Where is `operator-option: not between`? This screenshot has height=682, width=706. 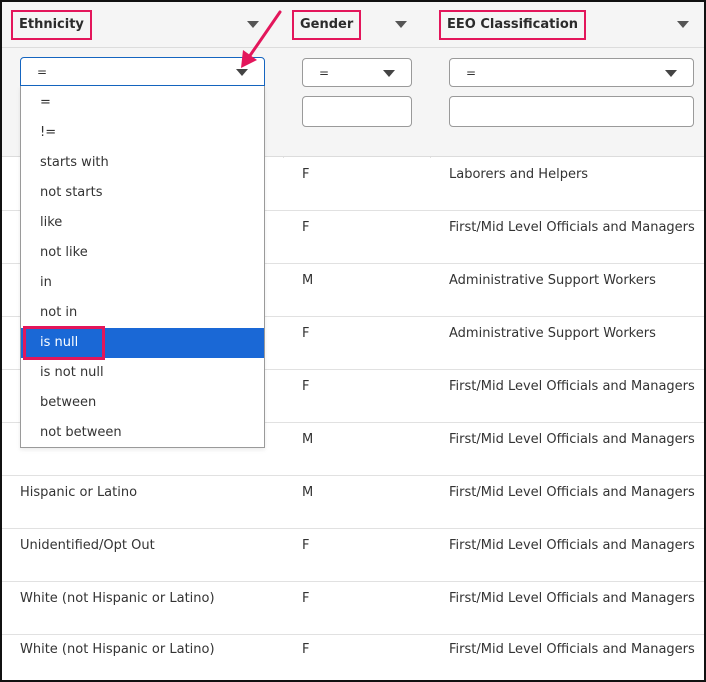 operator-option: not between is located at coordinates (142, 433).